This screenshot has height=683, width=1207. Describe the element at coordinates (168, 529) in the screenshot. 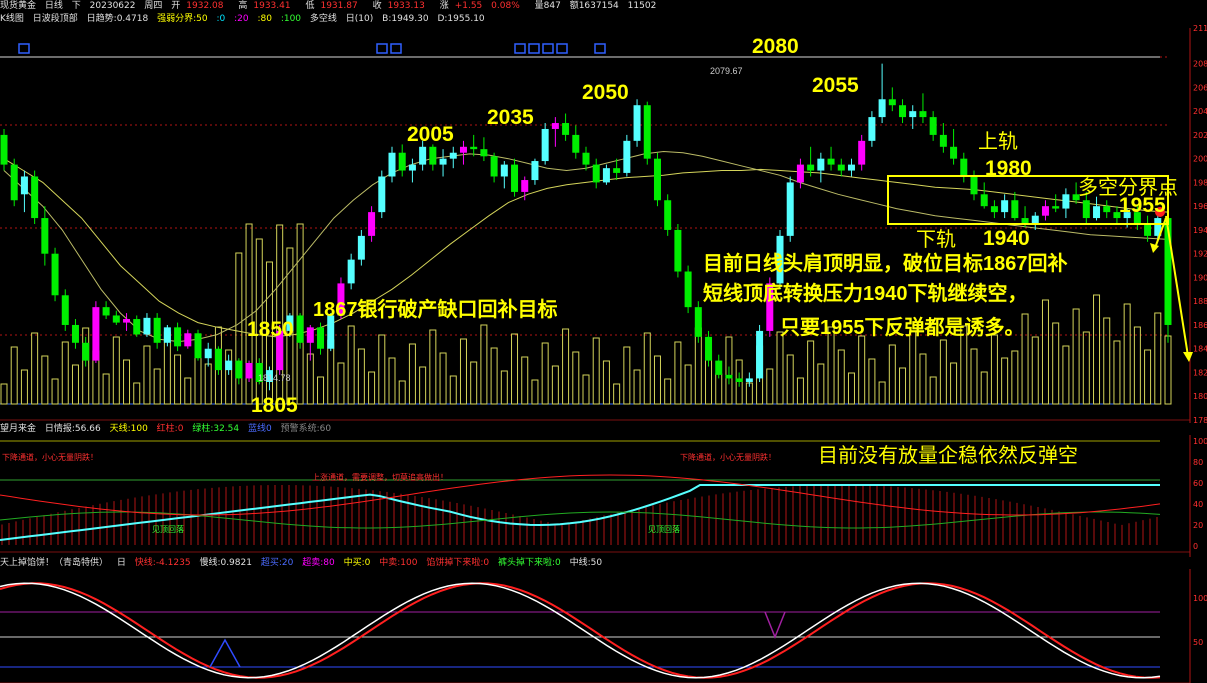

I see `see-bottom-1: 见顶回落` at that location.